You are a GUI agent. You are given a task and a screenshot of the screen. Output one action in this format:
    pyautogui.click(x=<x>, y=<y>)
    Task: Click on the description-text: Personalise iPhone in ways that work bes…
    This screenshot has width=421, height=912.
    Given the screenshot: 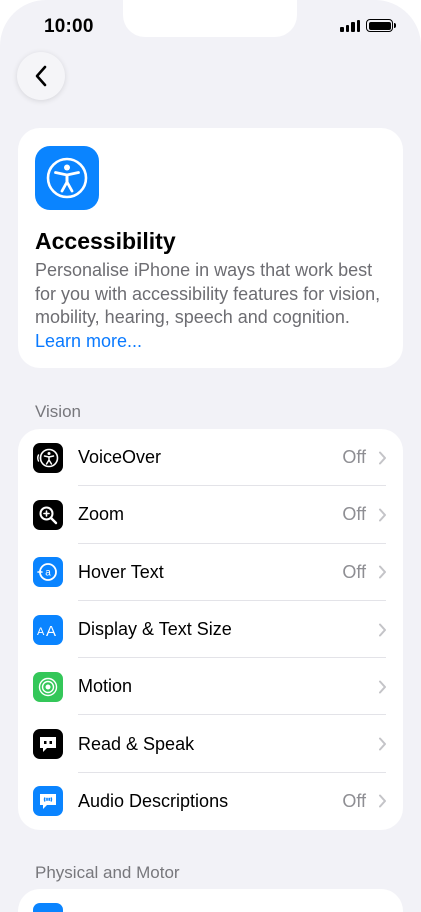 What is the action you would take?
    pyautogui.click(x=208, y=293)
    